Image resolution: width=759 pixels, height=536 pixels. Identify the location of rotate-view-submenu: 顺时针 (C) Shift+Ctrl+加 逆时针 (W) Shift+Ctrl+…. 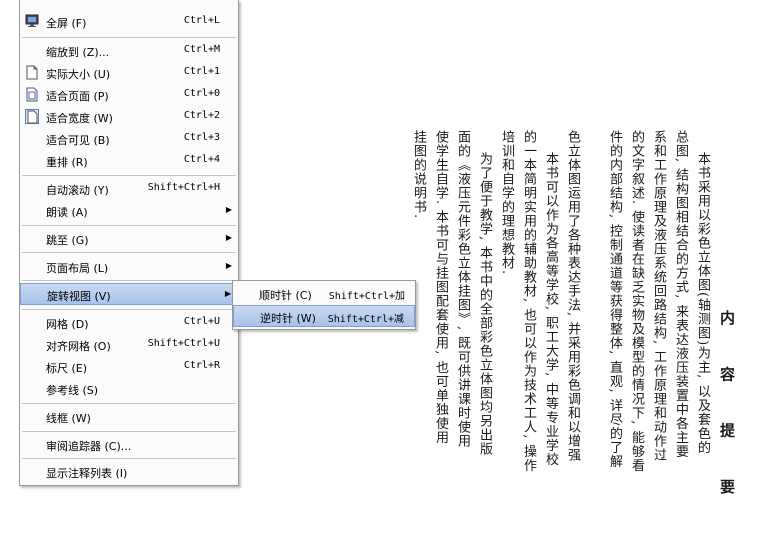
(324, 305).